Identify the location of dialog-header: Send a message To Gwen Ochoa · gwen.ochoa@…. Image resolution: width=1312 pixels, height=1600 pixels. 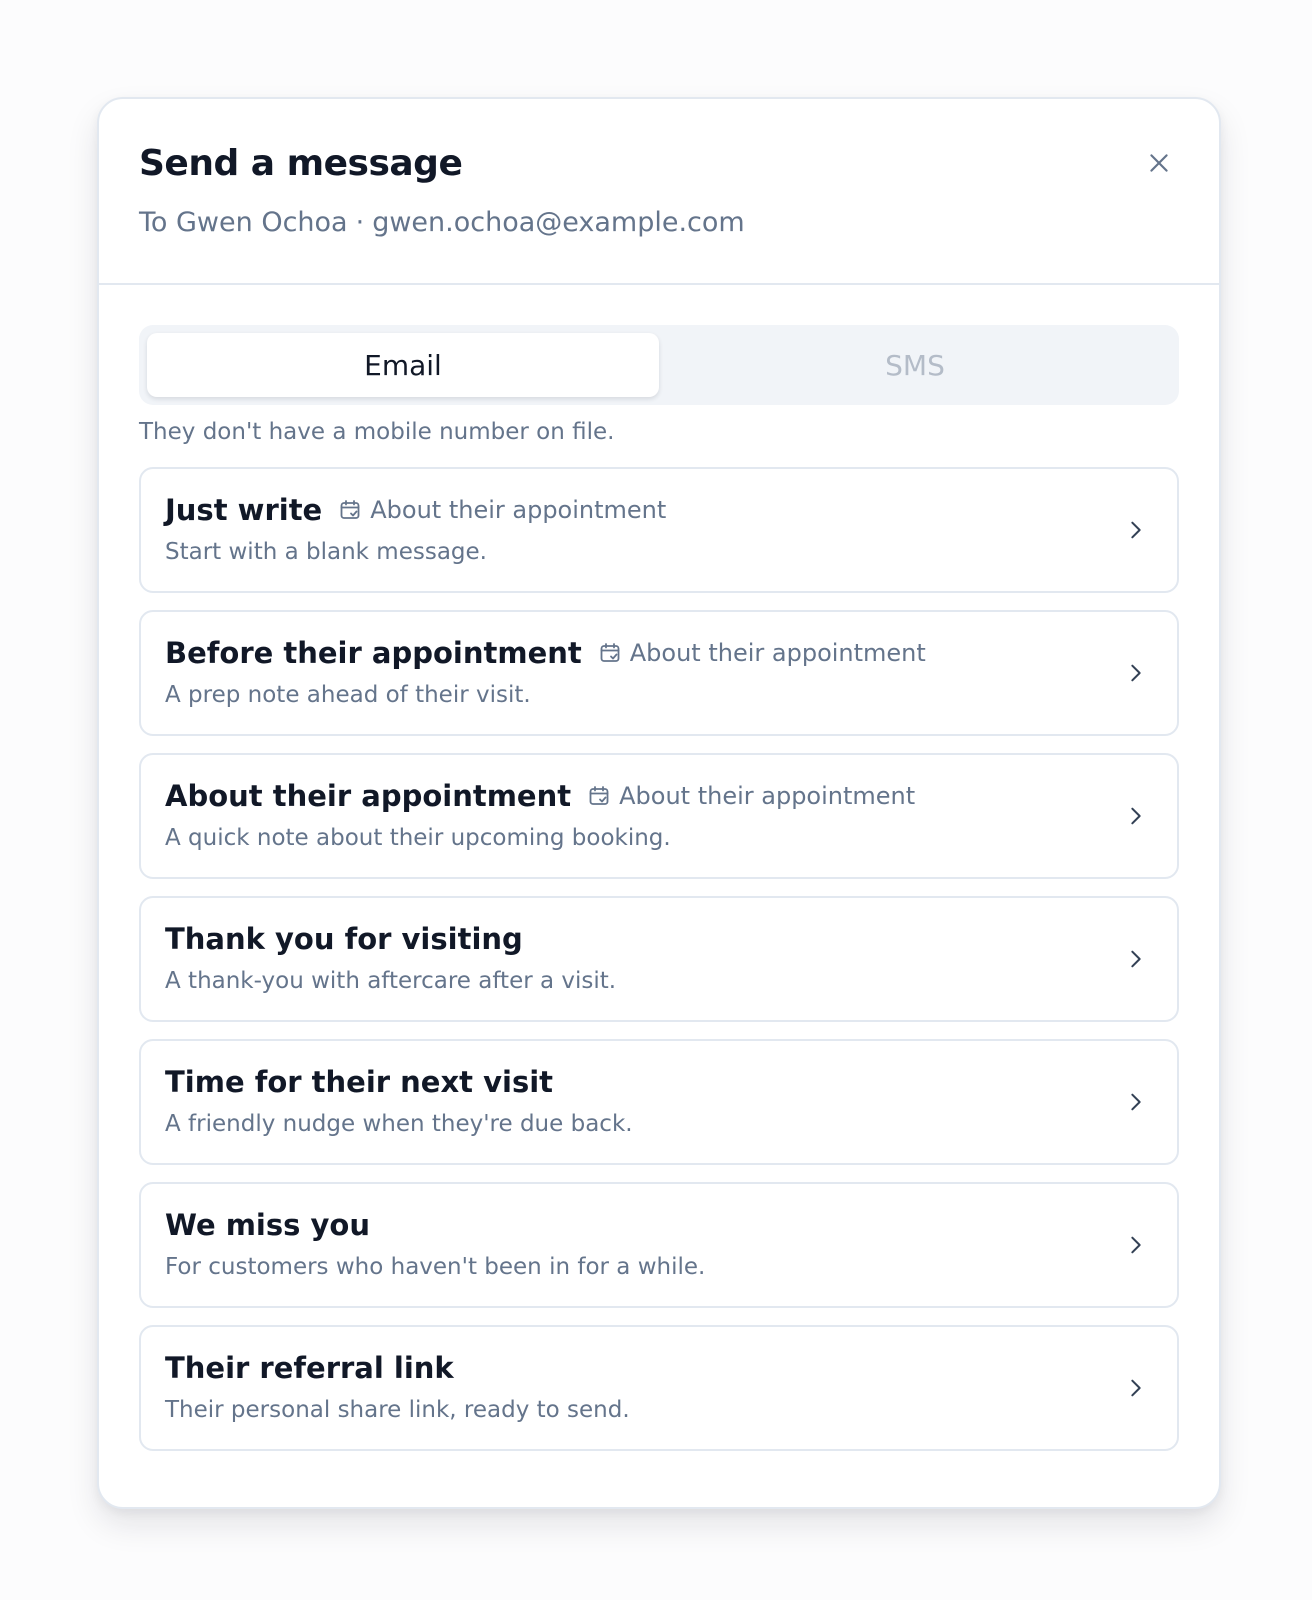
(659, 192).